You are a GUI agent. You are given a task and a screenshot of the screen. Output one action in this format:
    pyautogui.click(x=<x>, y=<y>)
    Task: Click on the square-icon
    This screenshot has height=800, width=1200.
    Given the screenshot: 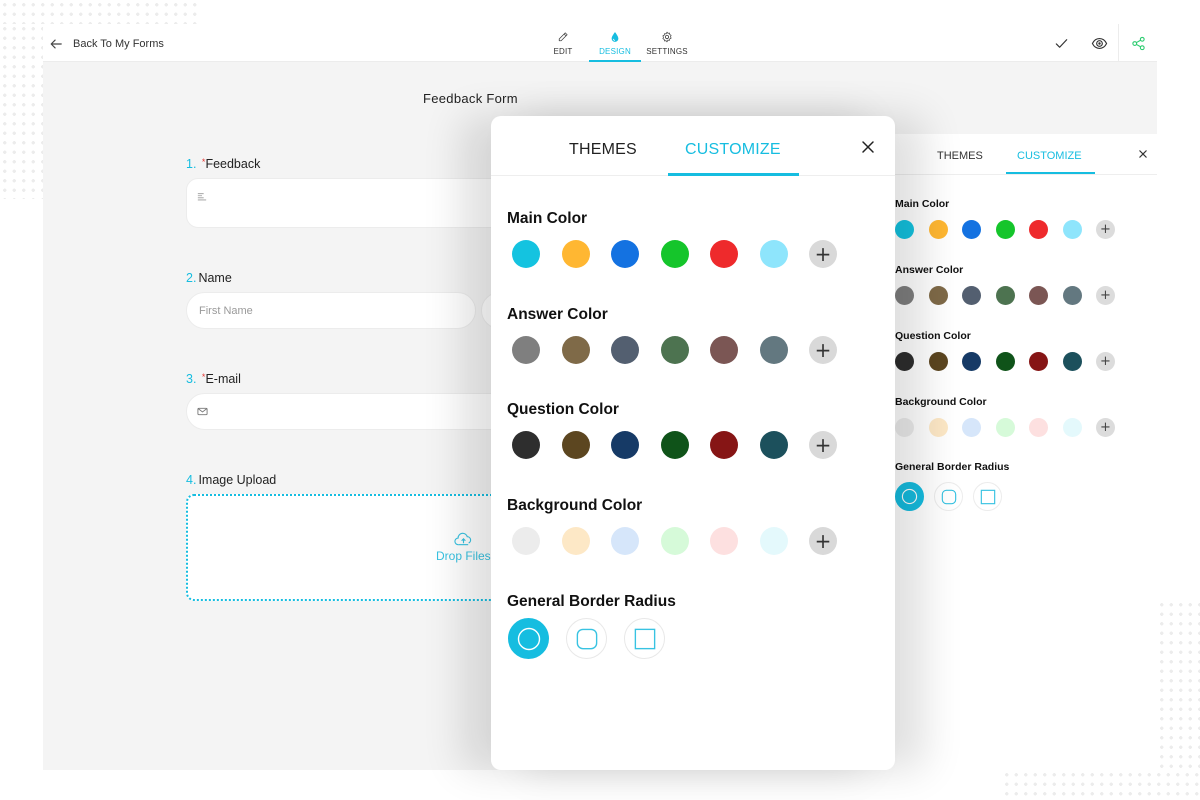 What is the action you would take?
    pyautogui.click(x=644, y=638)
    